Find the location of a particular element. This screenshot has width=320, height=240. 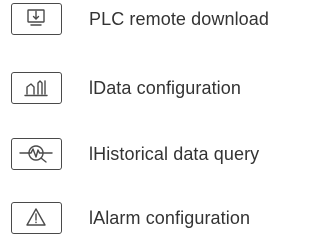

menu-item-label: lData configuration is located at coordinates (165, 88).